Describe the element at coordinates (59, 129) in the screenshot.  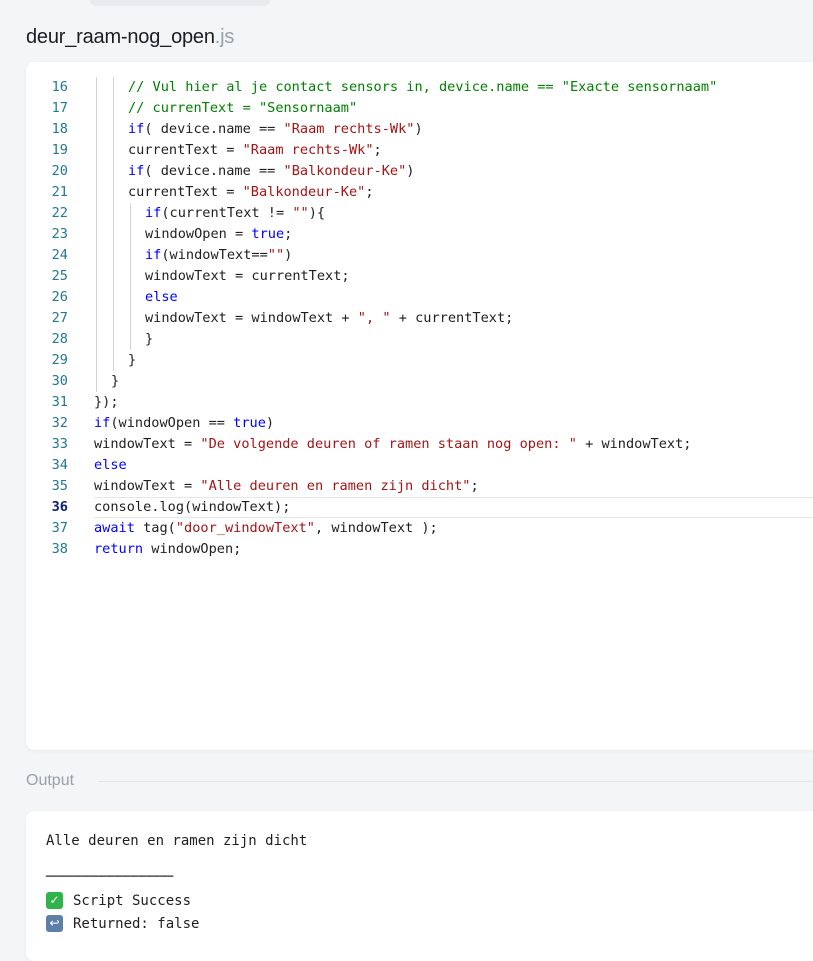
I see `line-number: 18` at that location.